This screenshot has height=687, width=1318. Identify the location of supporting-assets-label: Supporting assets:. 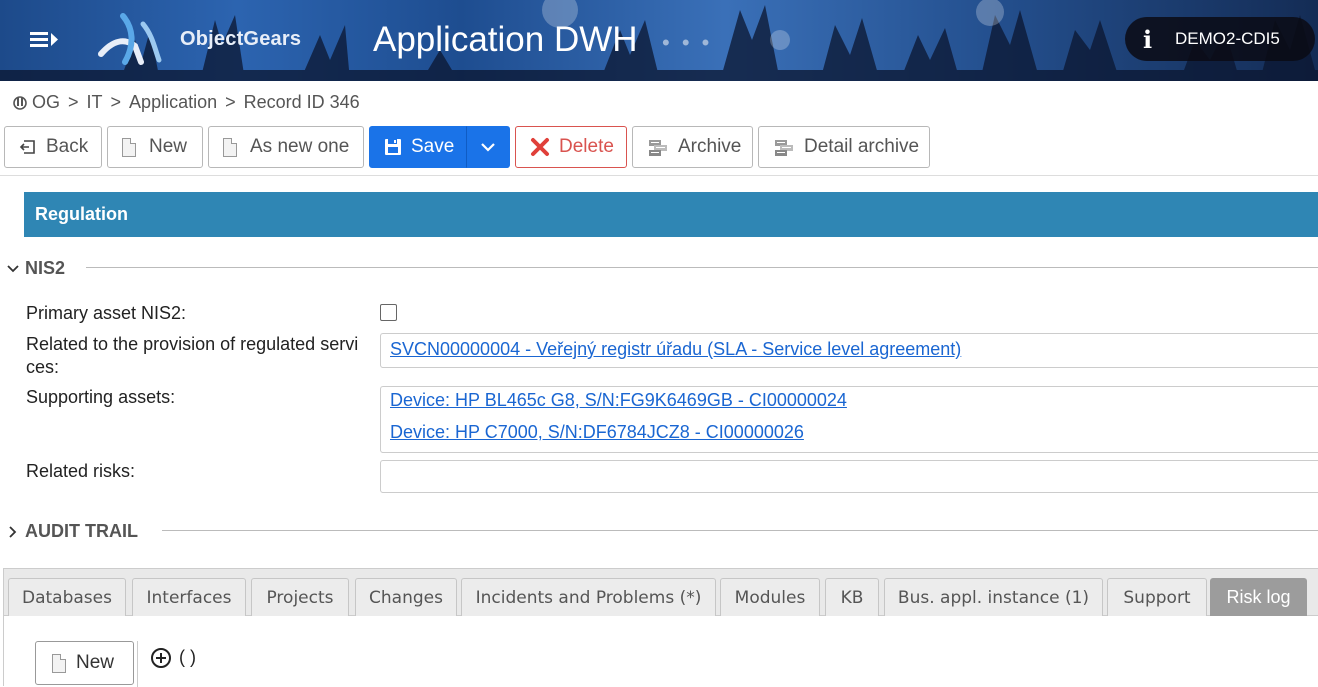
(101, 397).